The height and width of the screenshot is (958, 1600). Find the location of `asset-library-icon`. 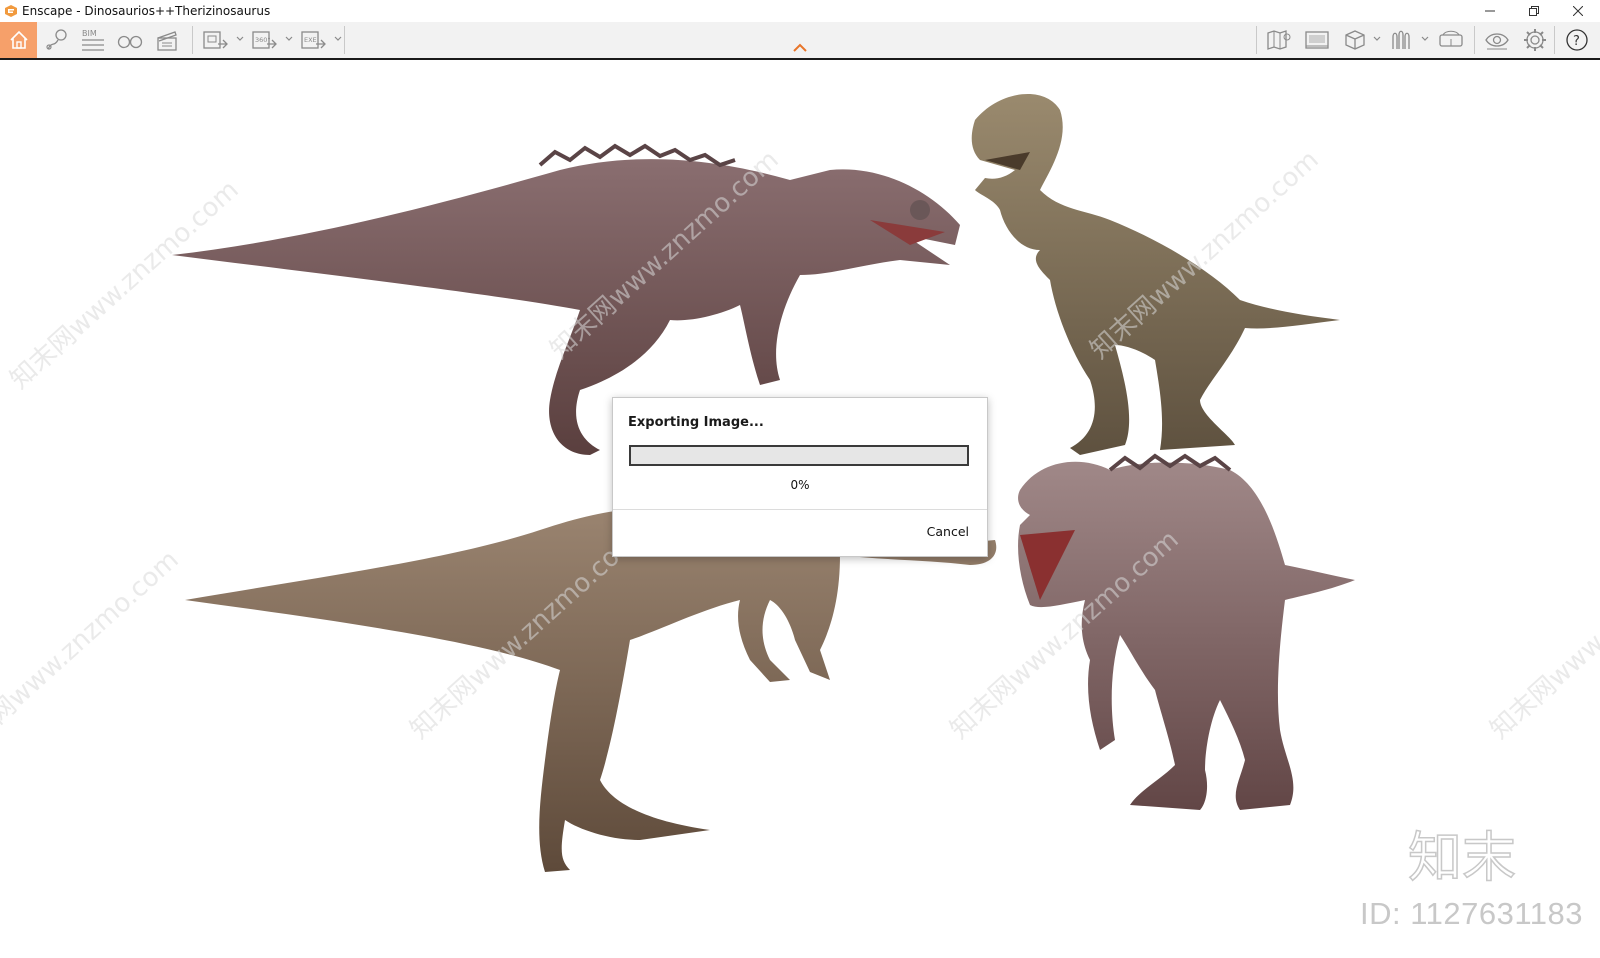

asset-library-icon is located at coordinates (1401, 39).